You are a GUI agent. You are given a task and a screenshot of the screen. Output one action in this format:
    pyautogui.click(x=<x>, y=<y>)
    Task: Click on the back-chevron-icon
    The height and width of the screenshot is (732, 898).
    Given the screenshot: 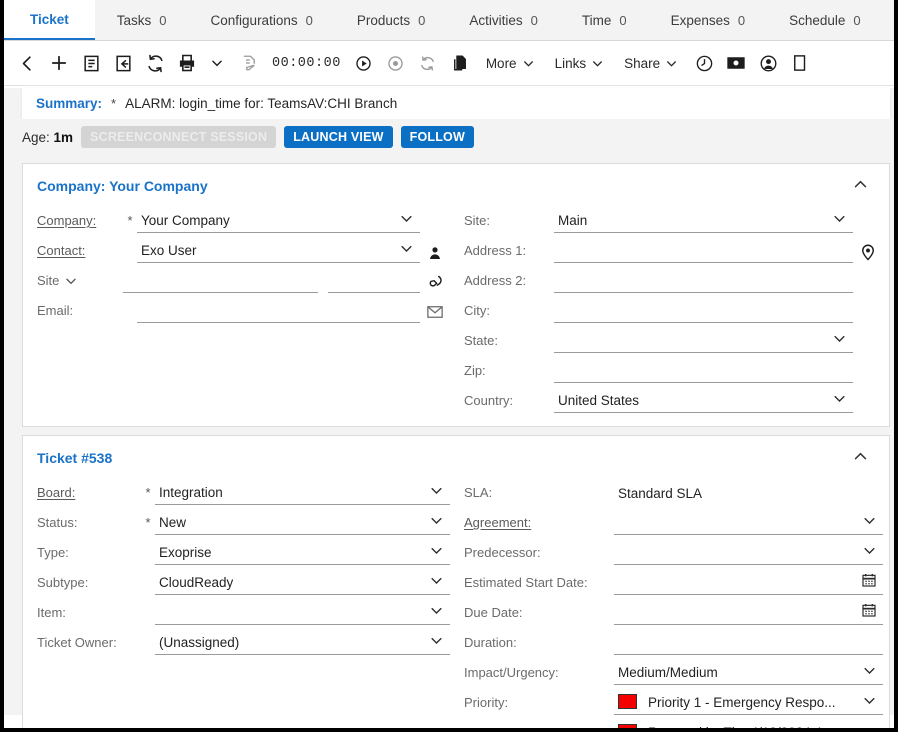 What is the action you would take?
    pyautogui.click(x=27, y=63)
    